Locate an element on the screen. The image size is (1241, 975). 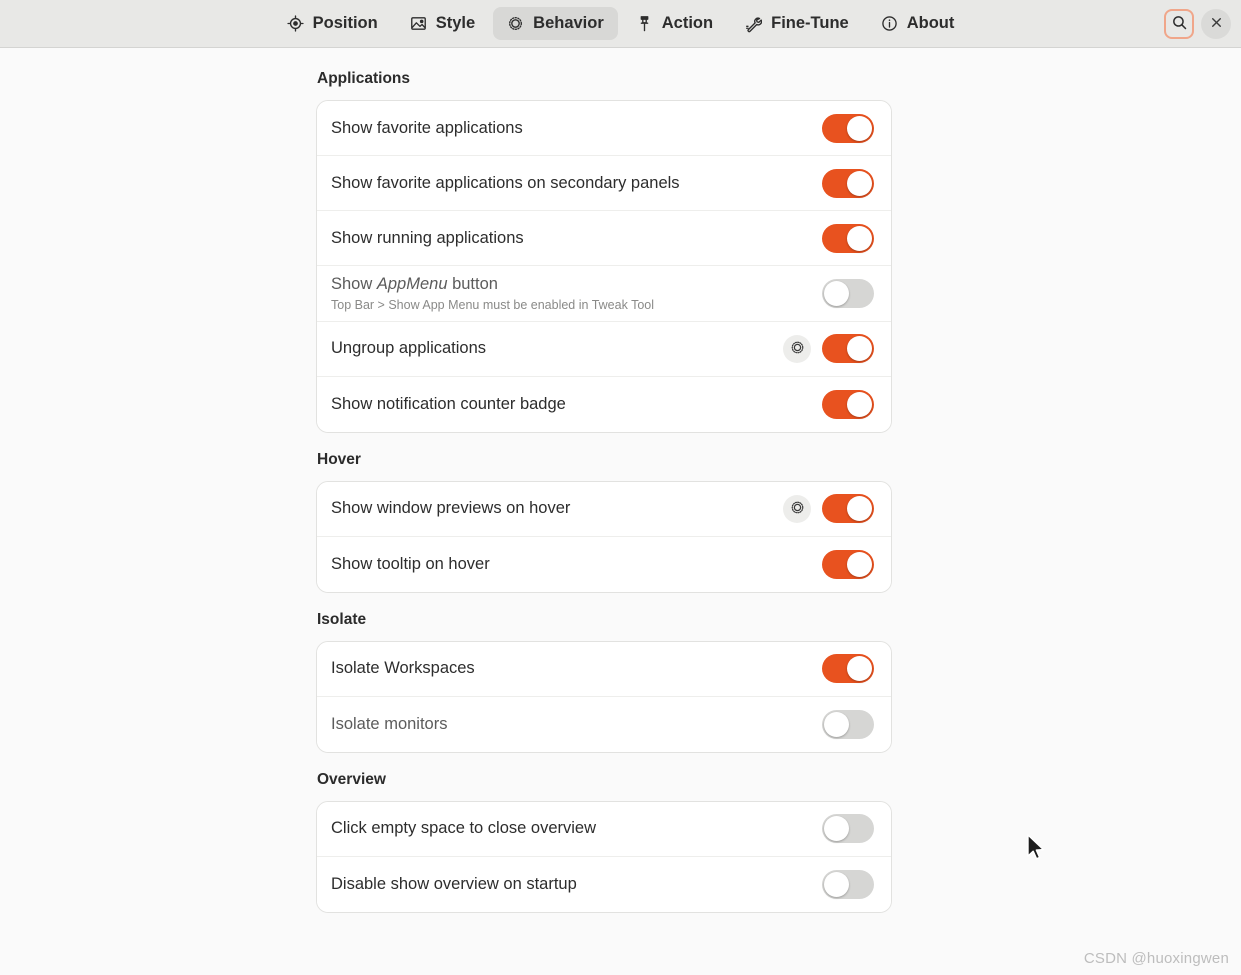
settings-row: Show tooltip on hover is located at coordinates (604, 564).